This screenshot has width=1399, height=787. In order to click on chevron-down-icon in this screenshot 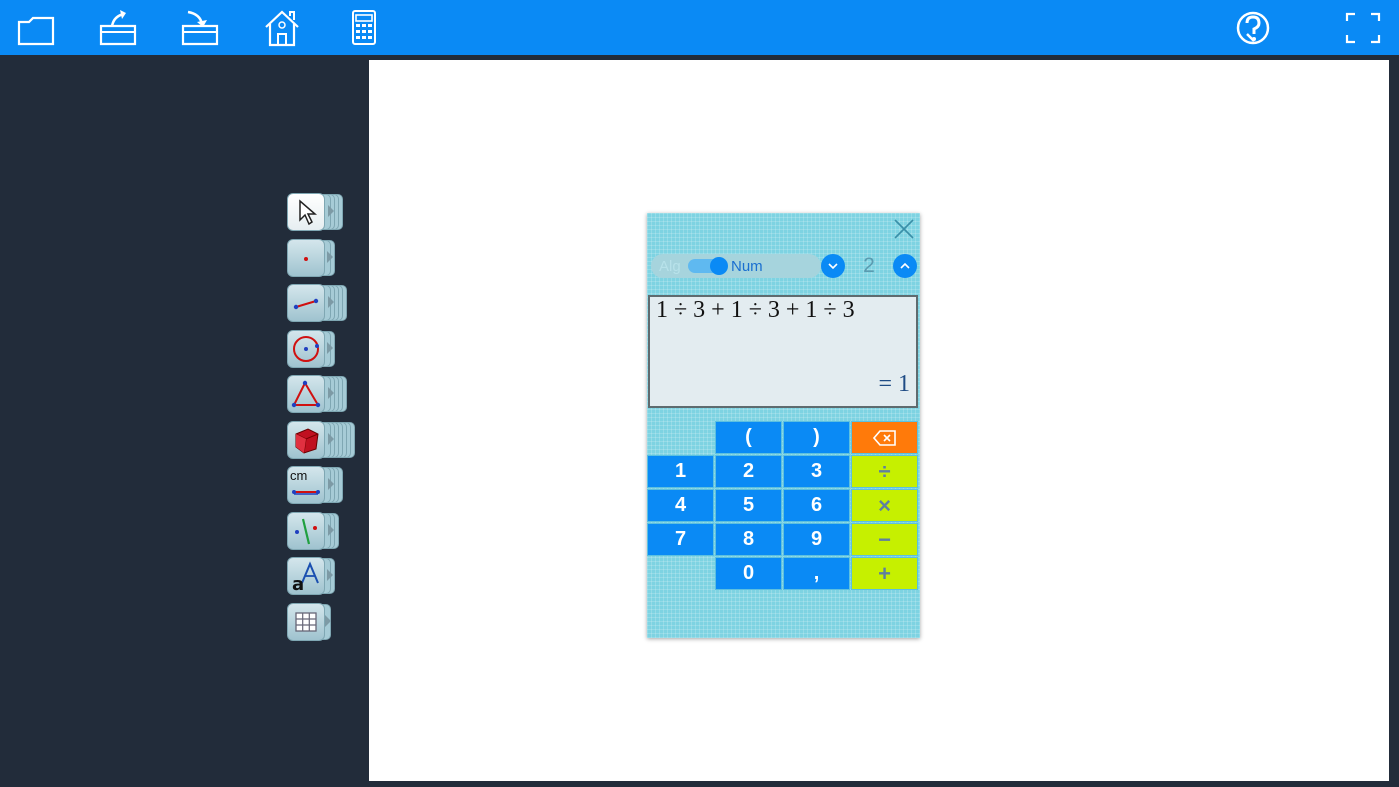, I will do `click(833, 266)`.